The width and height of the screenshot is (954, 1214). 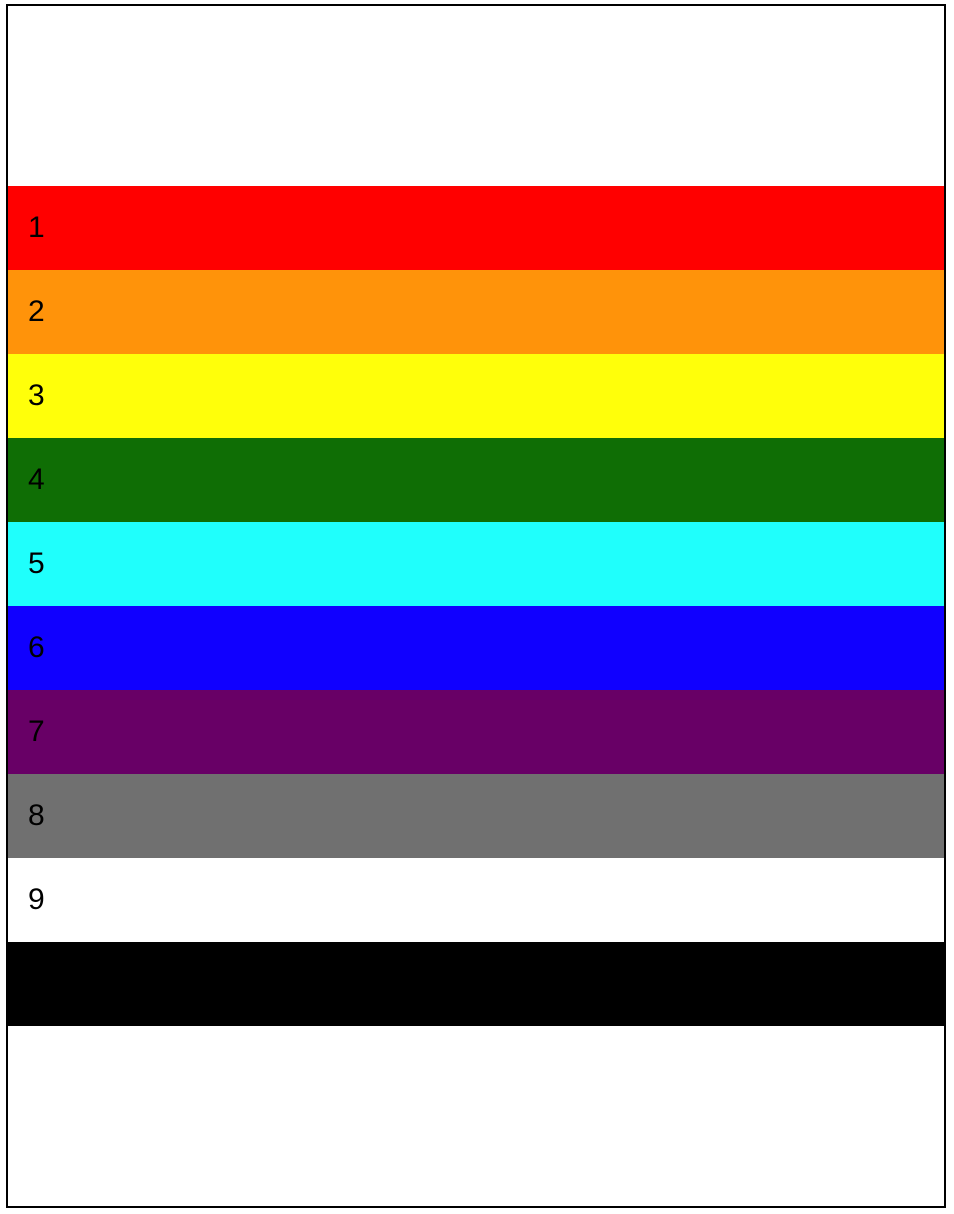 I want to click on list-item-9: 9, so click(x=476, y=900).